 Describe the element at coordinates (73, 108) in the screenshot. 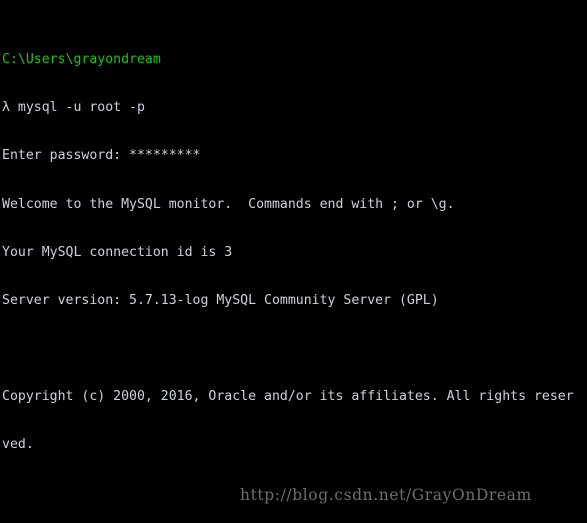

I see `command-line-mysql-login: λ mysql -u root -p` at that location.